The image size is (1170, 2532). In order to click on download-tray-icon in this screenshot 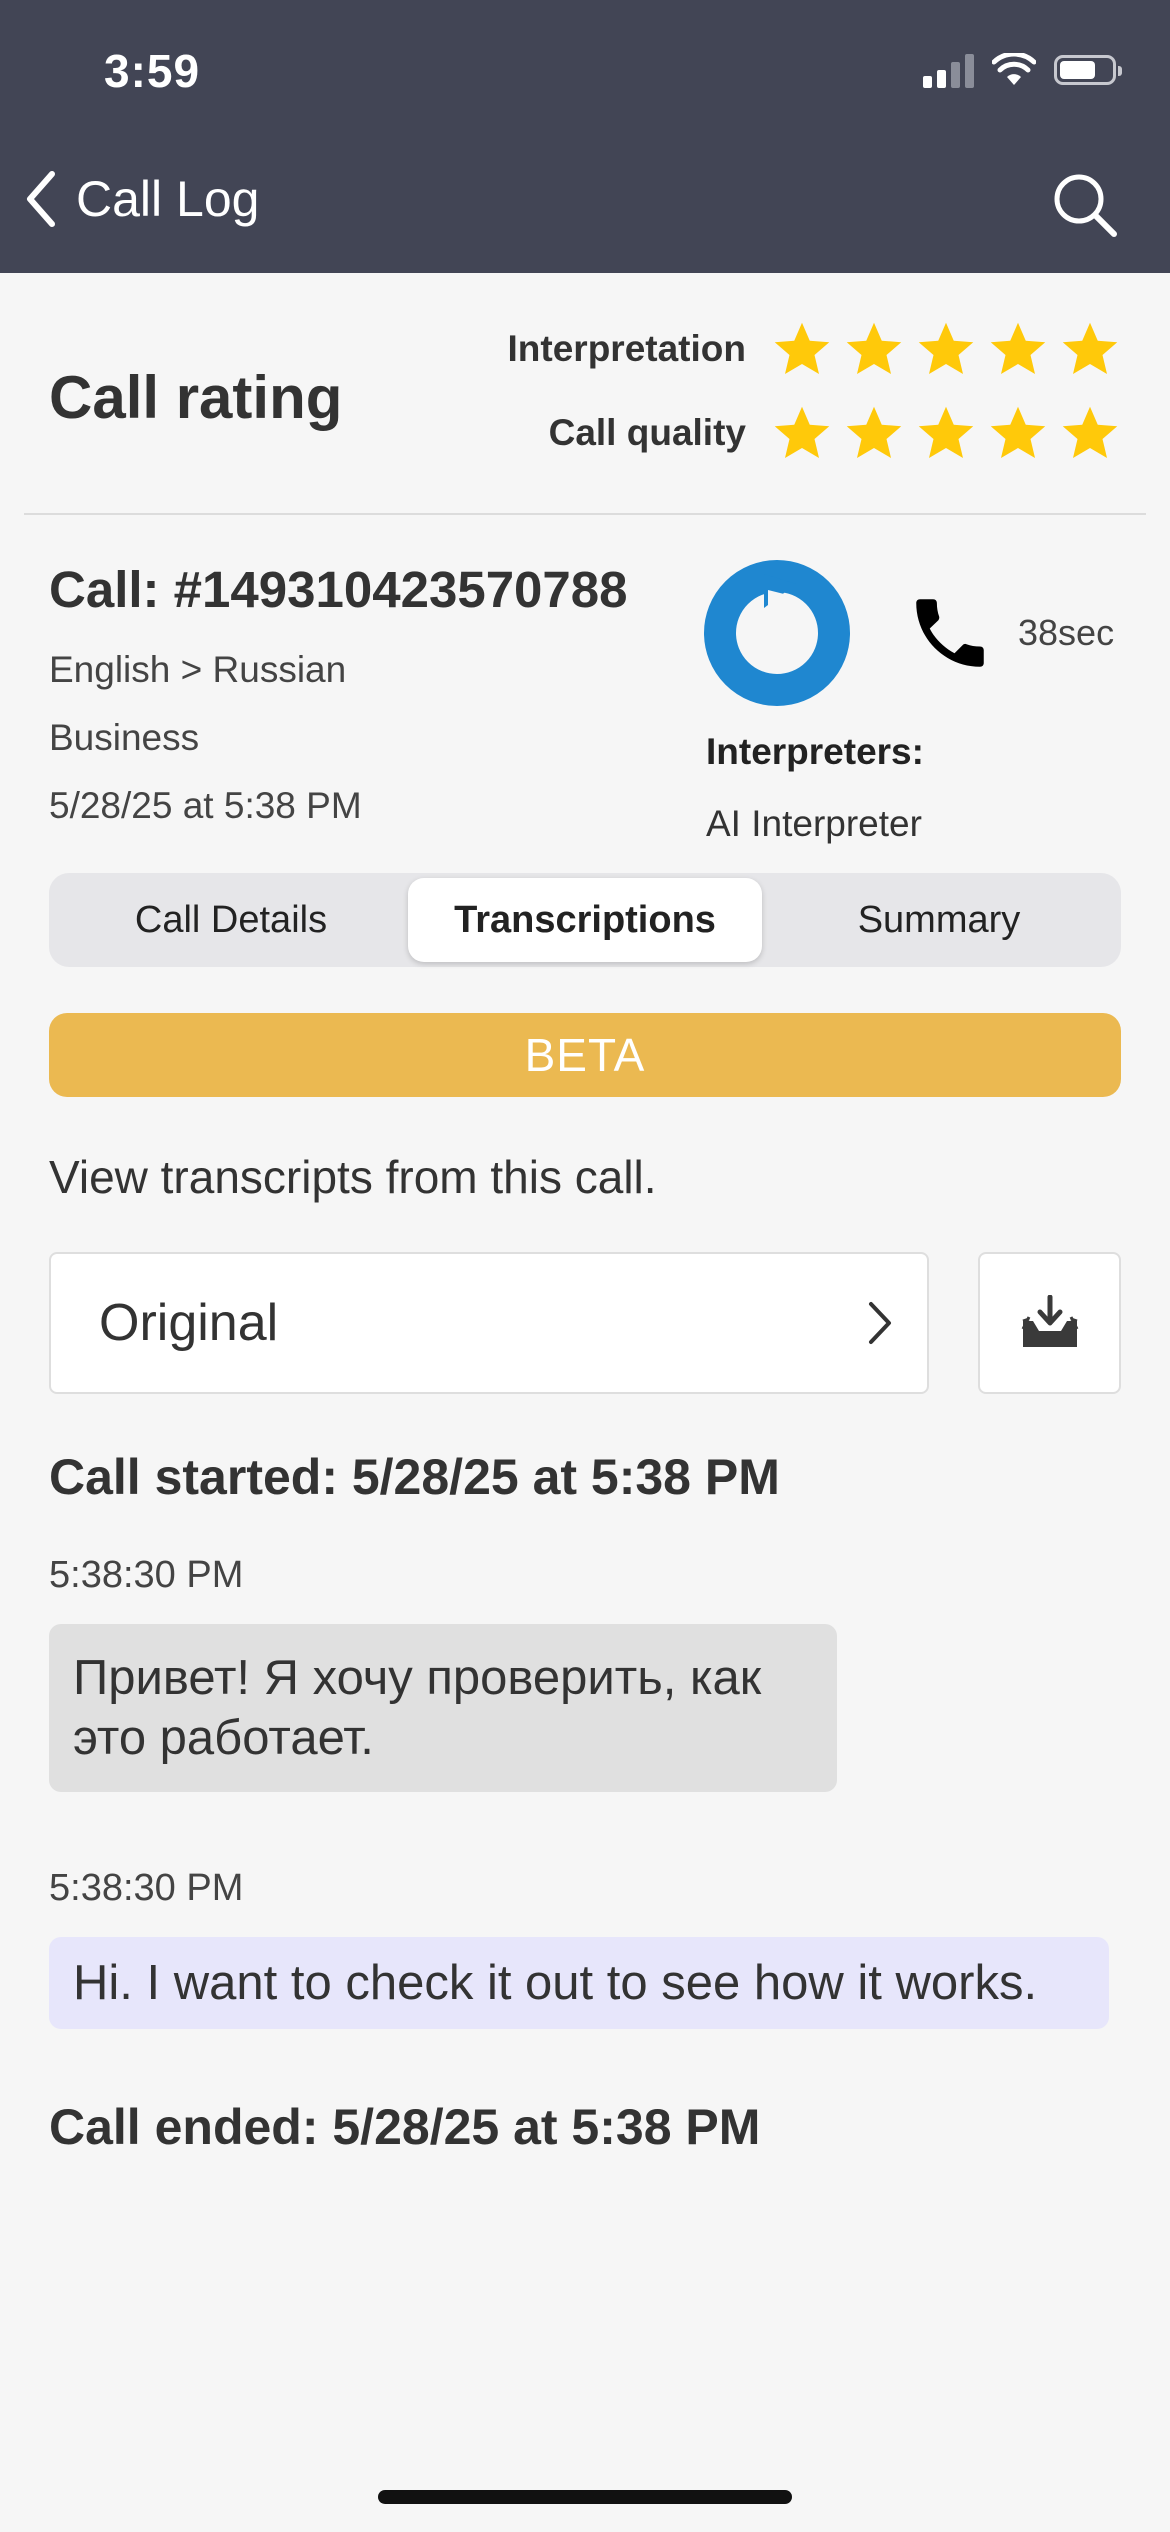, I will do `click(1049, 1321)`.